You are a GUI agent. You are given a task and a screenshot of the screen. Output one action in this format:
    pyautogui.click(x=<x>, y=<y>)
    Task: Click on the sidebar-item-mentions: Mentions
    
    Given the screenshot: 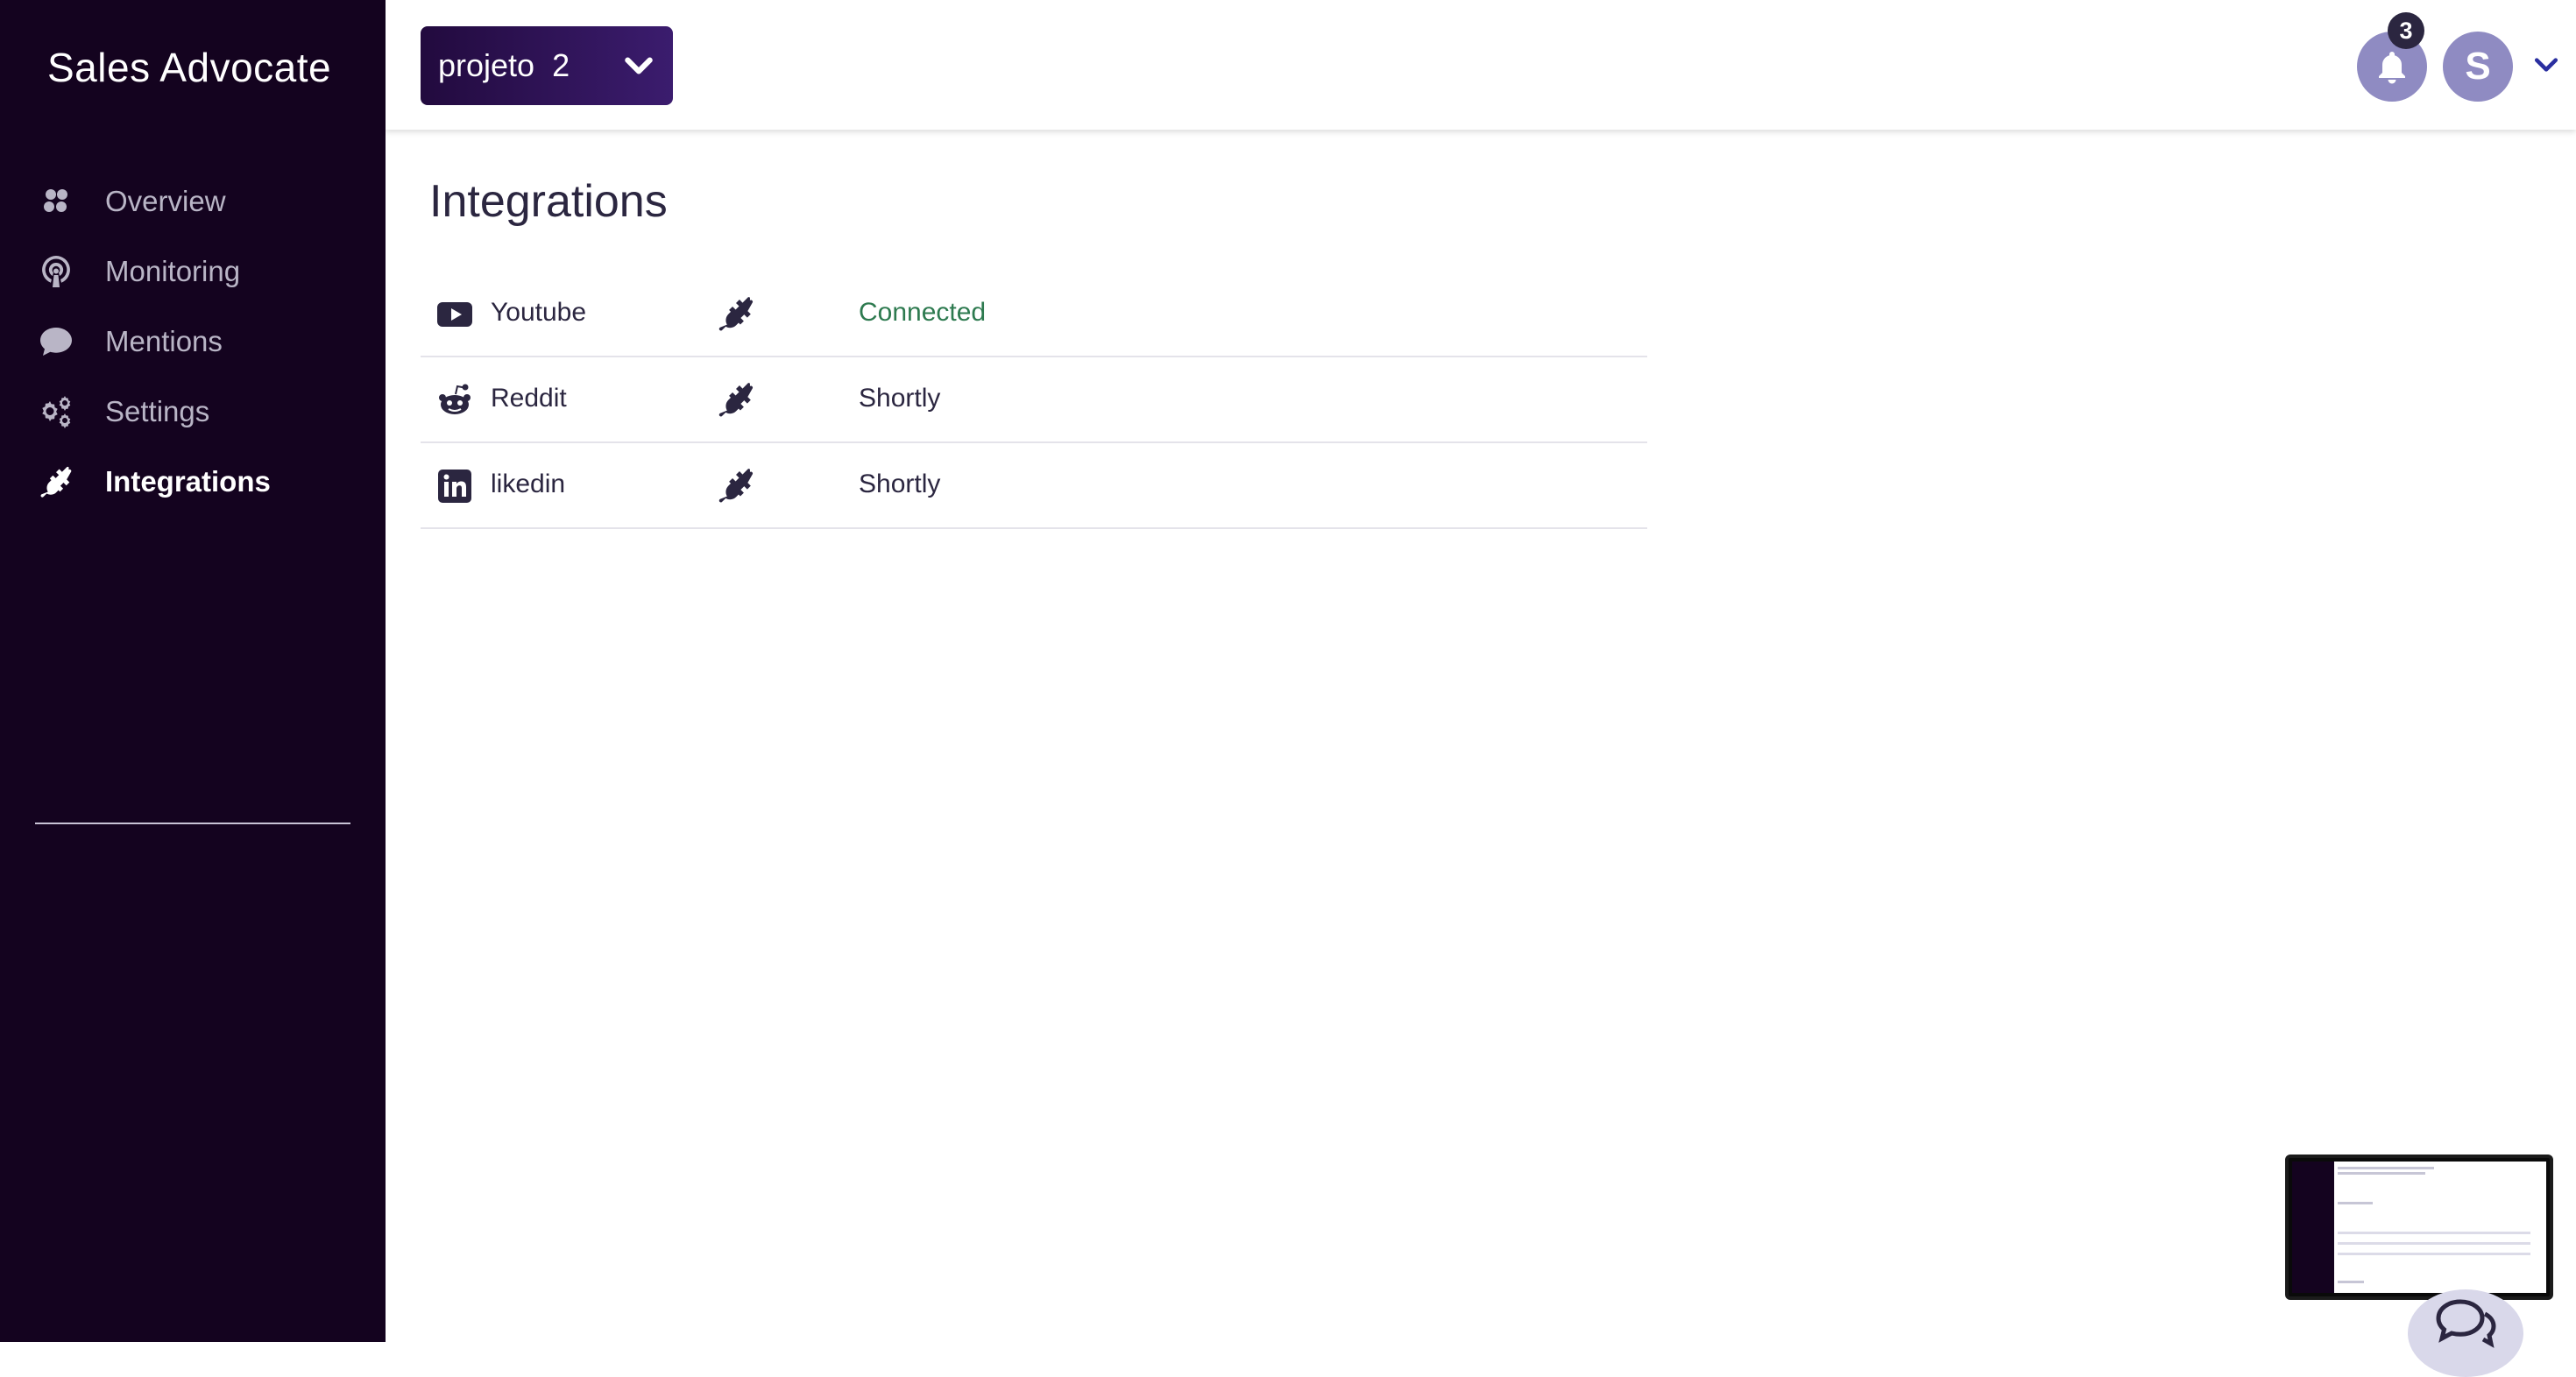 What is the action you would take?
    pyautogui.click(x=205, y=342)
    